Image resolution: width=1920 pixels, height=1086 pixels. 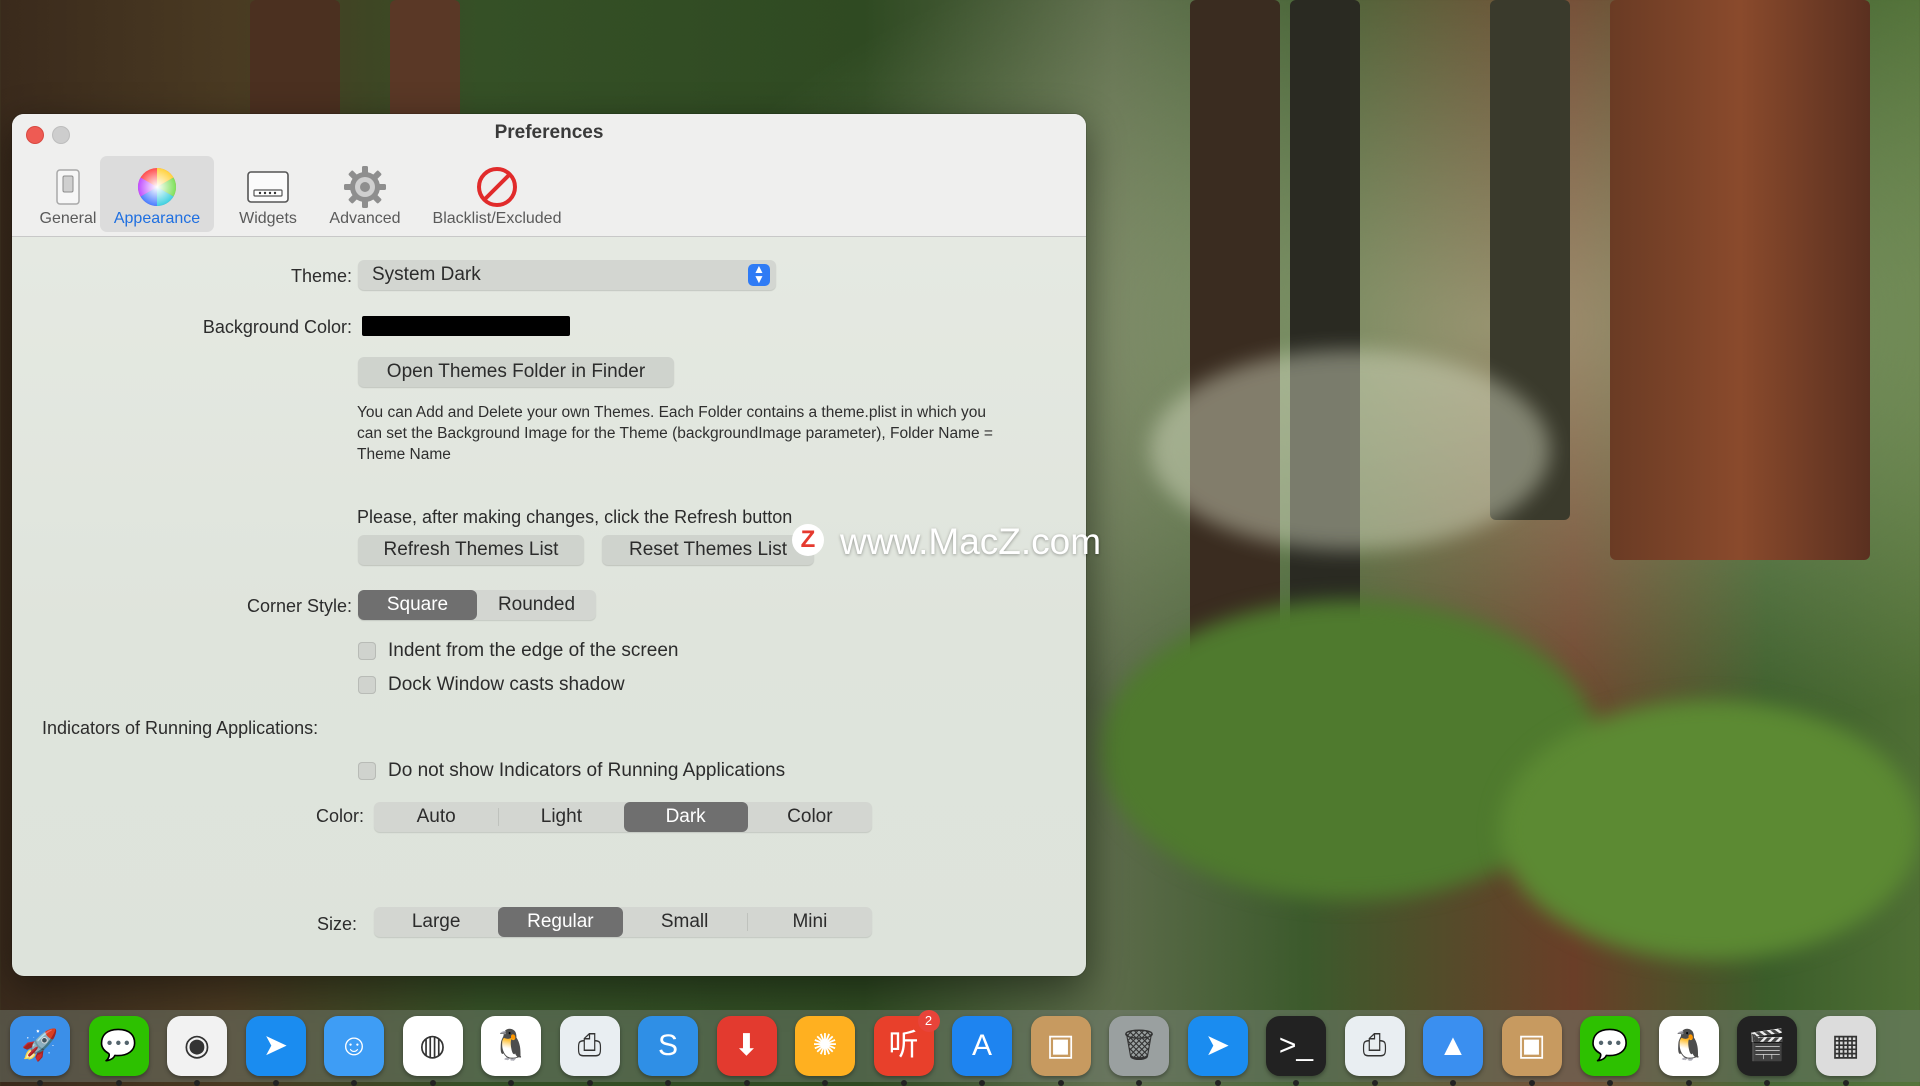 I want to click on watermark-text: www.MacZ.com, so click(x=971, y=541).